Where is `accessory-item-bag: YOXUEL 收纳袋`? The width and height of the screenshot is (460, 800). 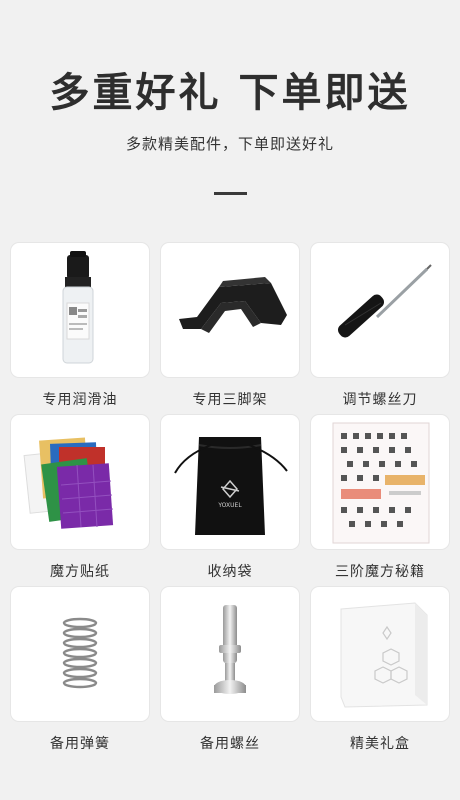 accessory-item-bag: YOXUEL 收纳袋 is located at coordinates (230, 498).